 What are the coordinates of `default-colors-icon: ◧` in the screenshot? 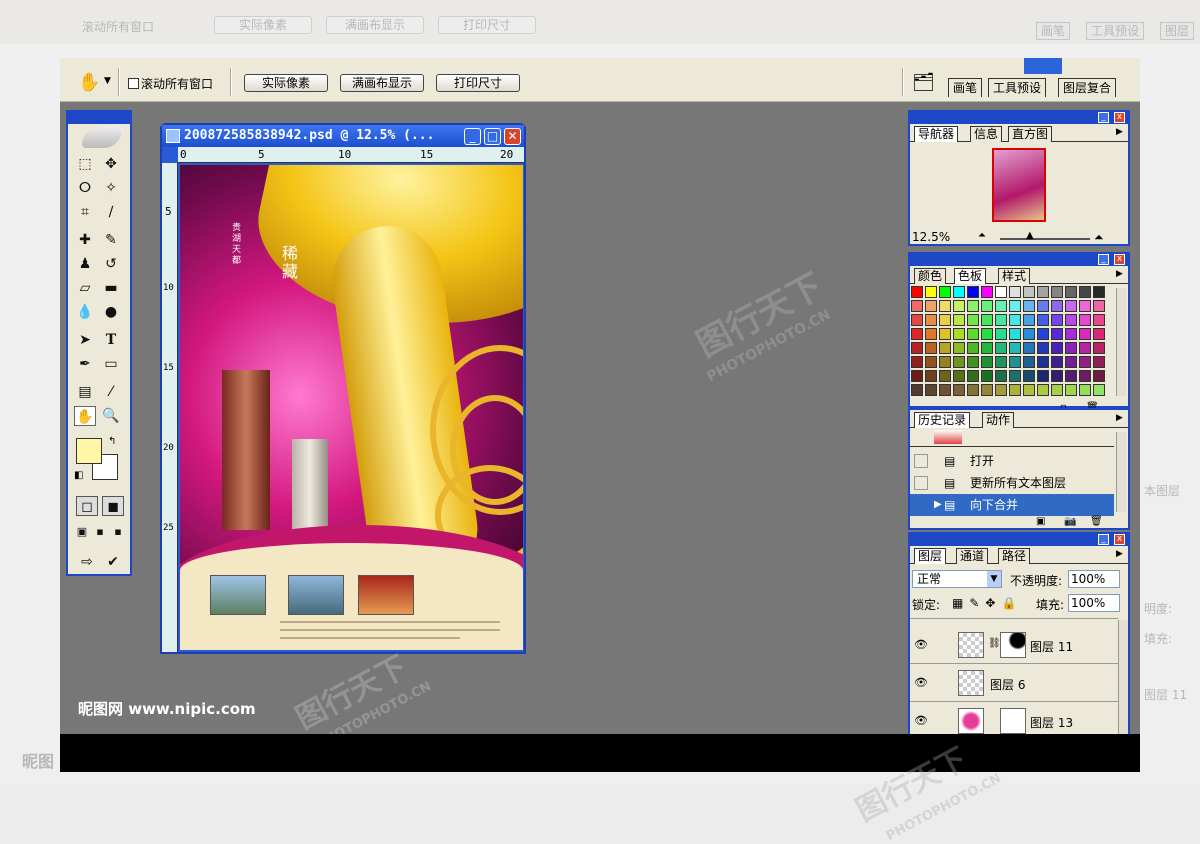 It's located at (78, 475).